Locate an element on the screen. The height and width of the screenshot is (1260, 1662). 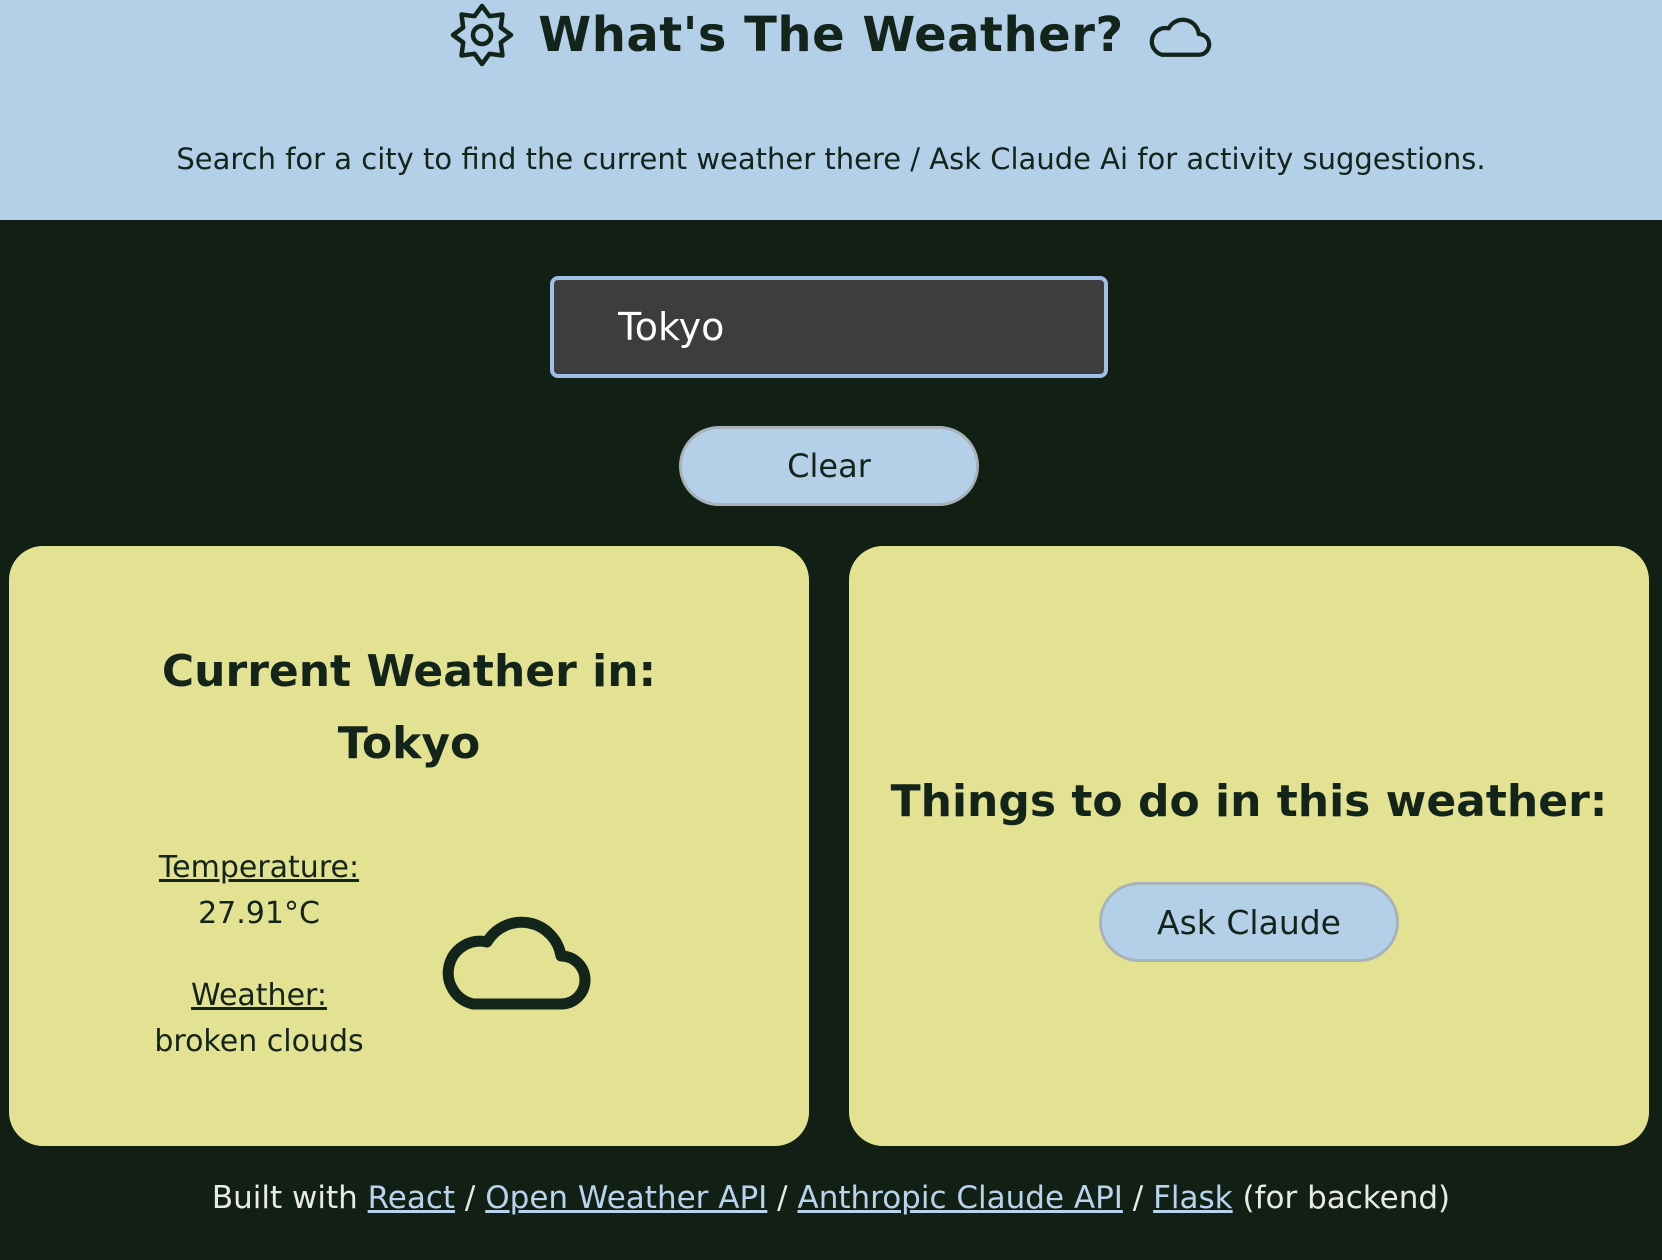
flask-link: Flask is located at coordinates (1193, 1198).